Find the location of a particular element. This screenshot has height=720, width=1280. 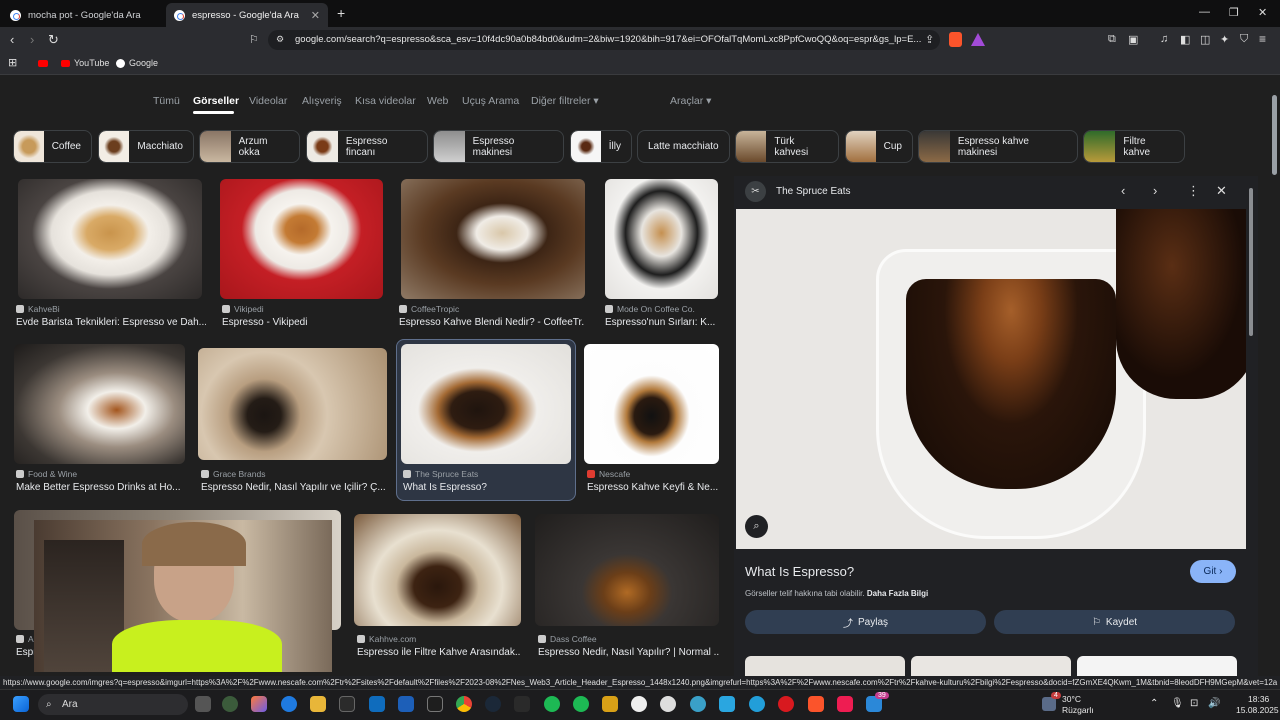

chip-cup: Cup is located at coordinates (879, 146).